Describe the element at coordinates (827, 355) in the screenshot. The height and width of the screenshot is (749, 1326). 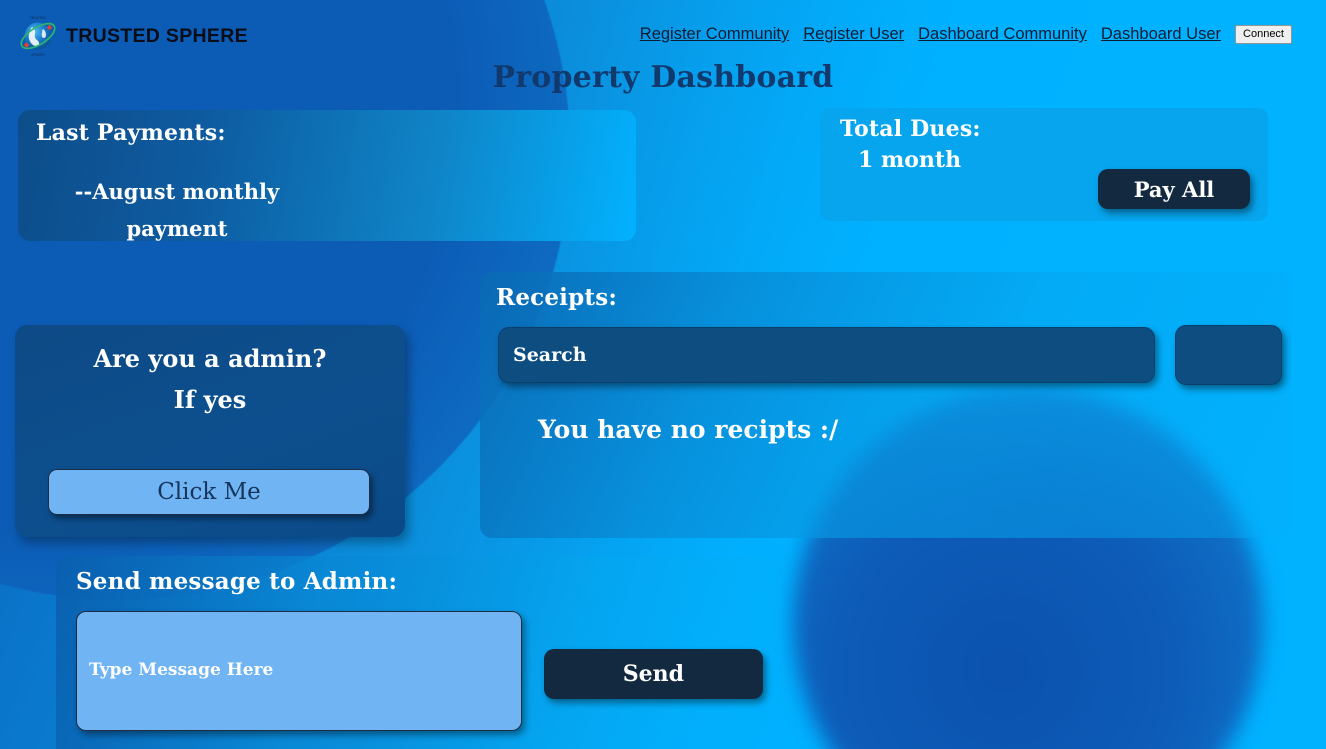
I see `receipts-search-input` at that location.